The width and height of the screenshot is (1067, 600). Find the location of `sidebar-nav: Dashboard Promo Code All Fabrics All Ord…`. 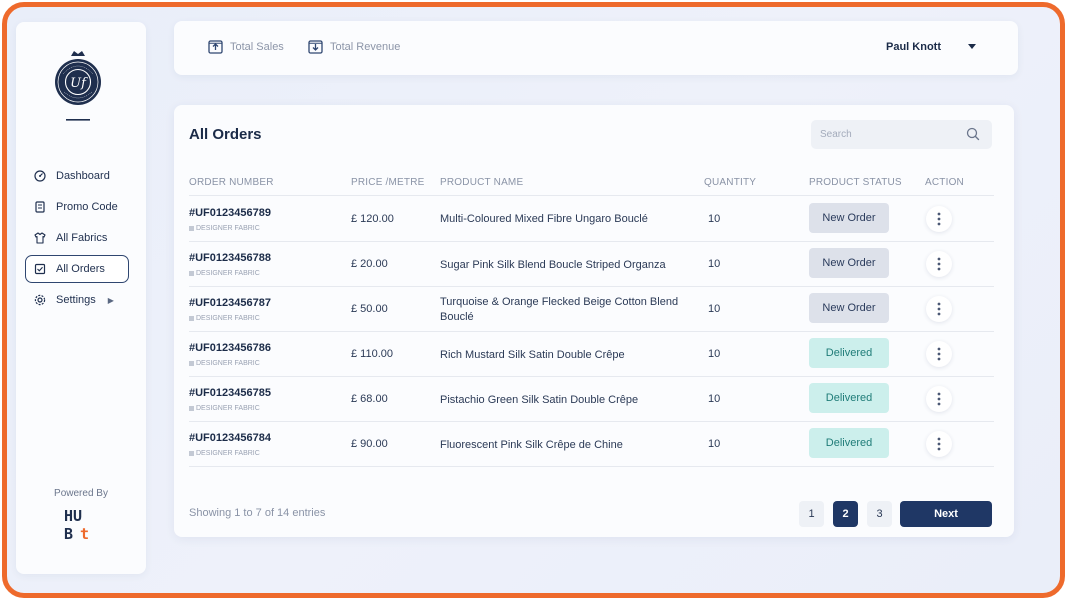

sidebar-nav: Dashboard Promo Code All Fabrics All Ord… is located at coordinates (77, 239).